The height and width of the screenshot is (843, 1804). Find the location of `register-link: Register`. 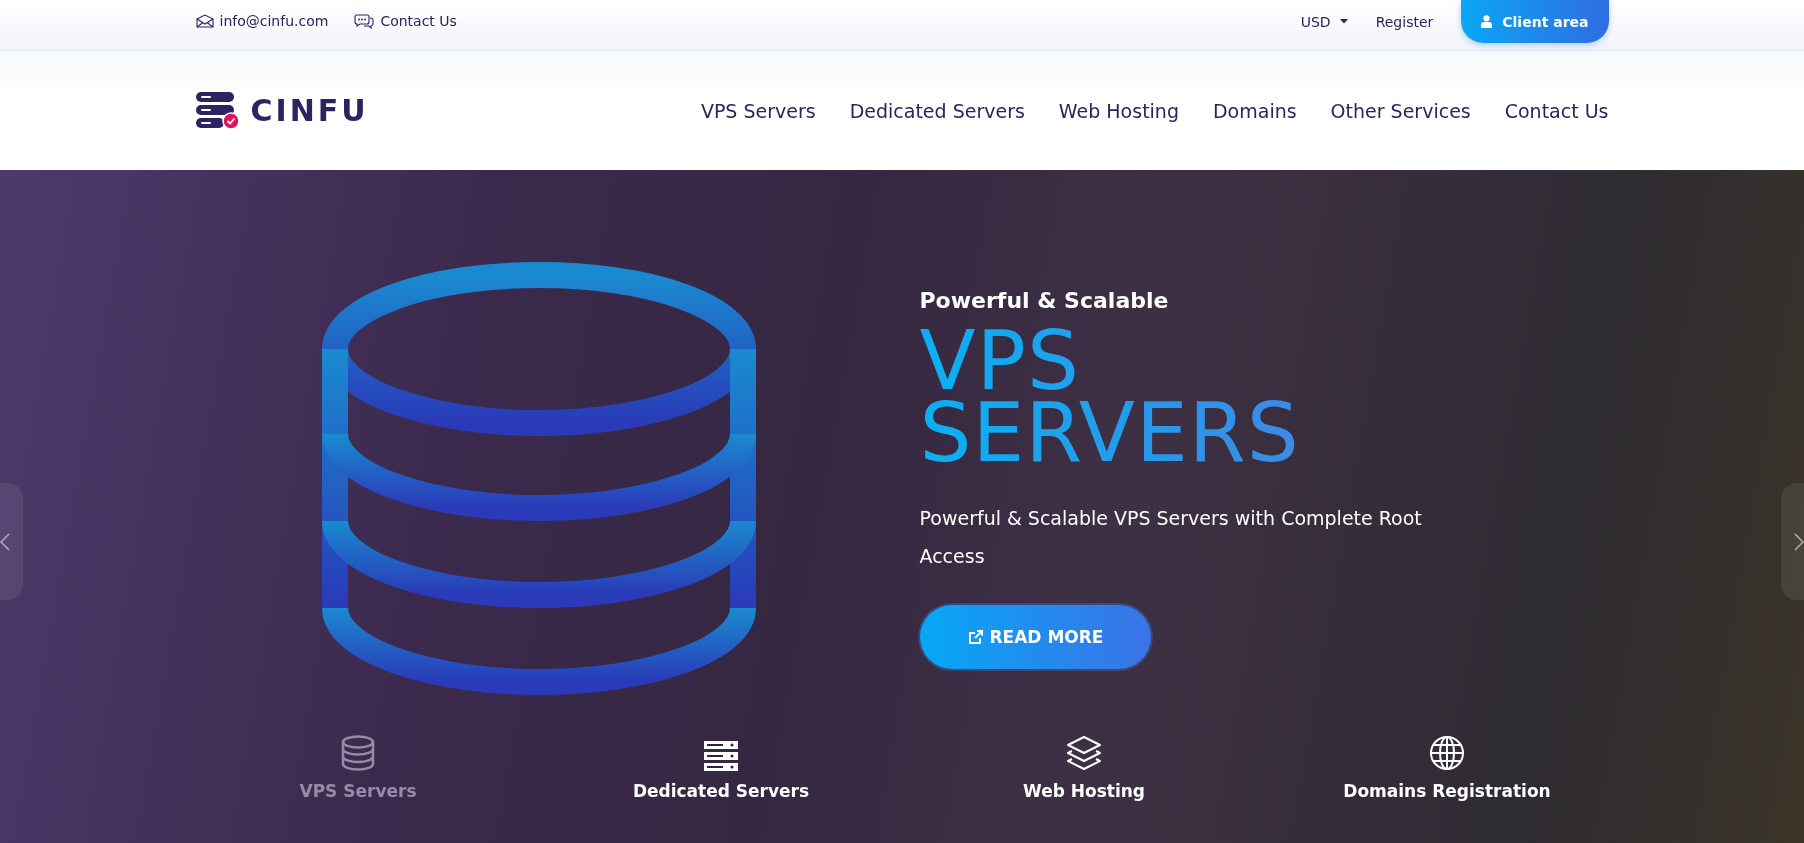

register-link: Register is located at coordinates (1404, 21).